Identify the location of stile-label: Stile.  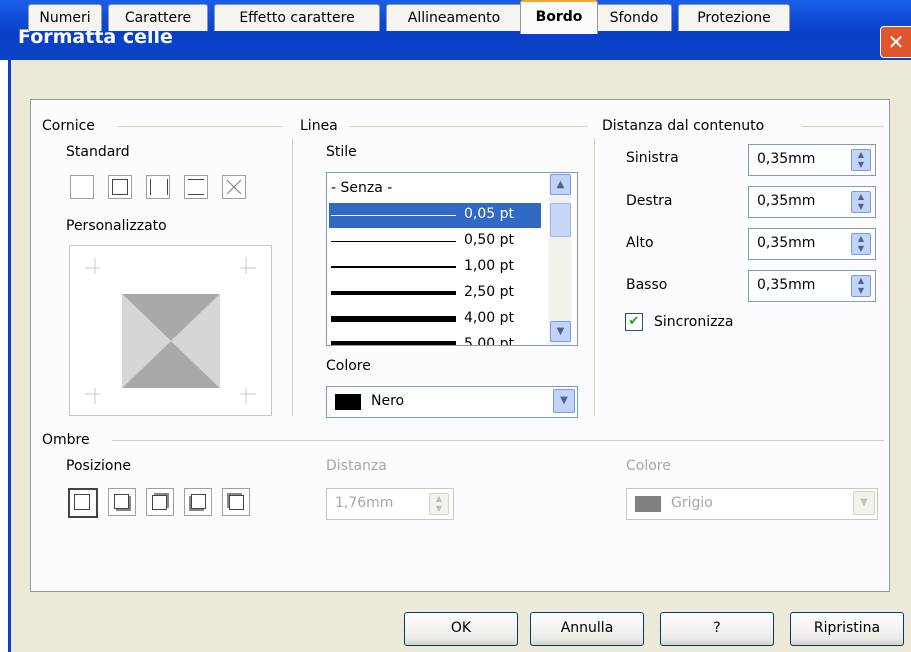
(341, 152).